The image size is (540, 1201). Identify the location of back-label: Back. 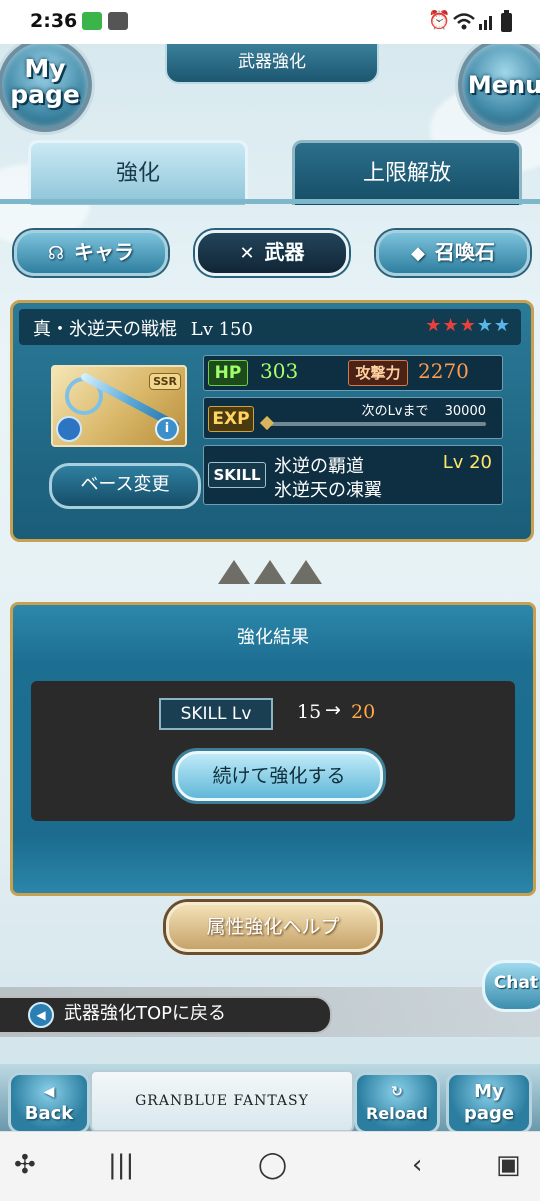
(49, 1113).